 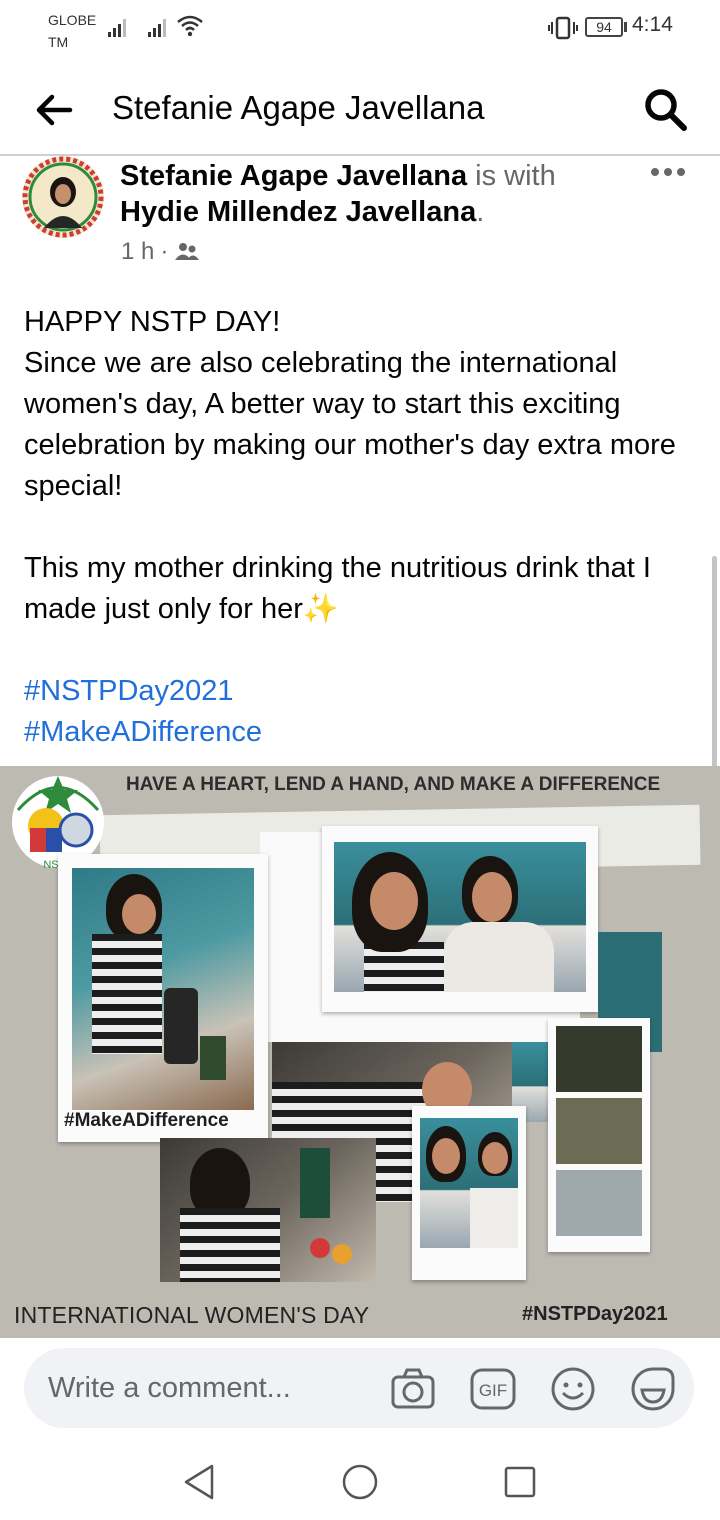 What do you see at coordinates (359, 691) in the screenshot?
I see `hashtag-nstpday: #NSTPDay2021` at bounding box center [359, 691].